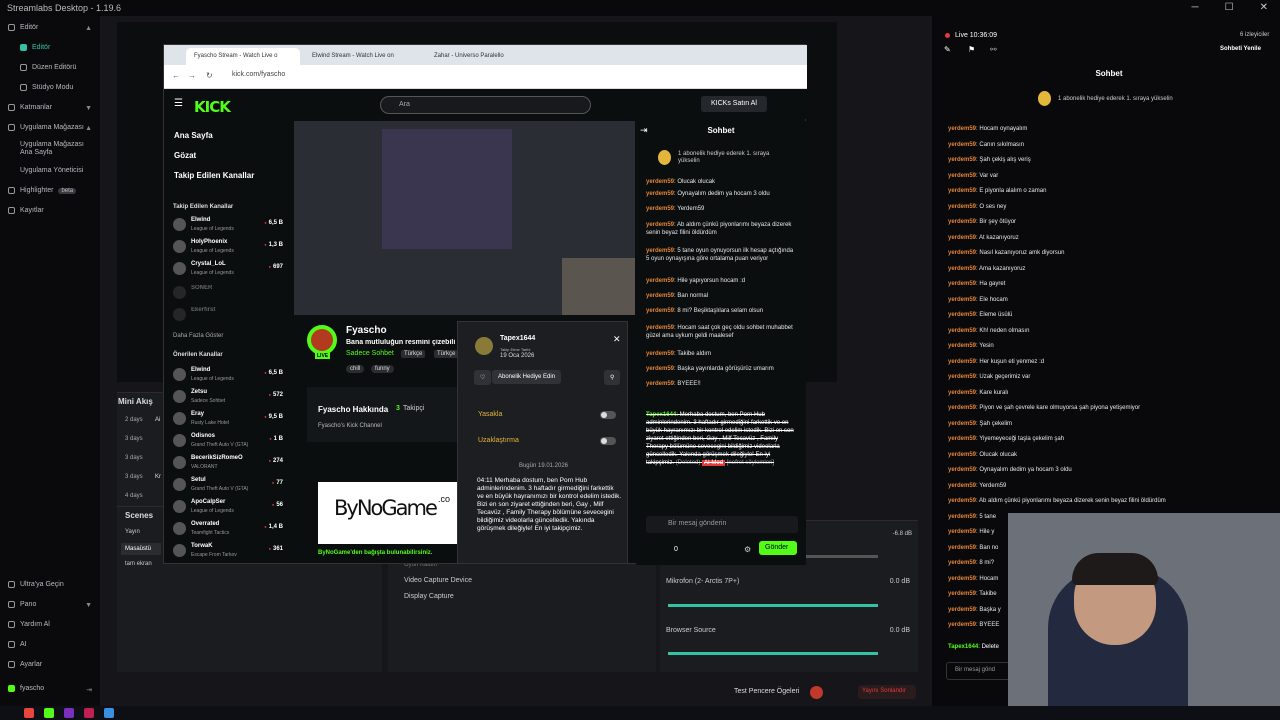  What do you see at coordinates (22, 604) in the screenshot?
I see `sidebar-item-dashboard: Pano` at bounding box center [22, 604].